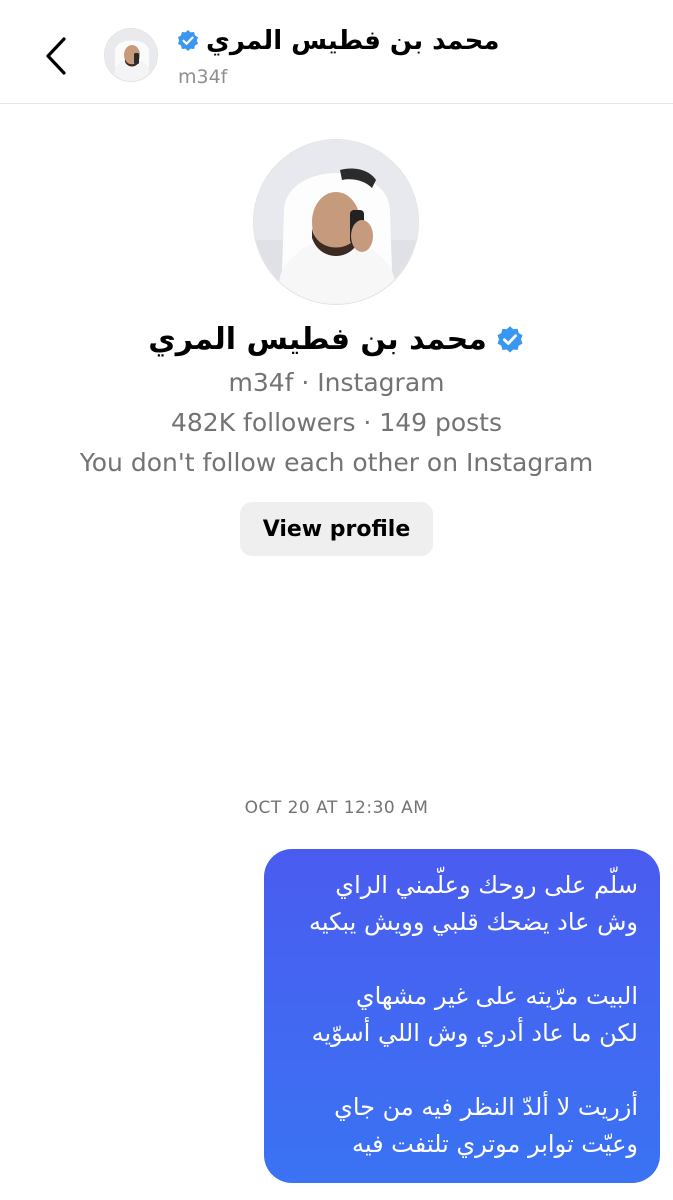 Image resolution: width=673 pixels, height=1200 pixels. I want to click on profile-relation-line: You don't follow each other on Instagram, so click(336, 462).